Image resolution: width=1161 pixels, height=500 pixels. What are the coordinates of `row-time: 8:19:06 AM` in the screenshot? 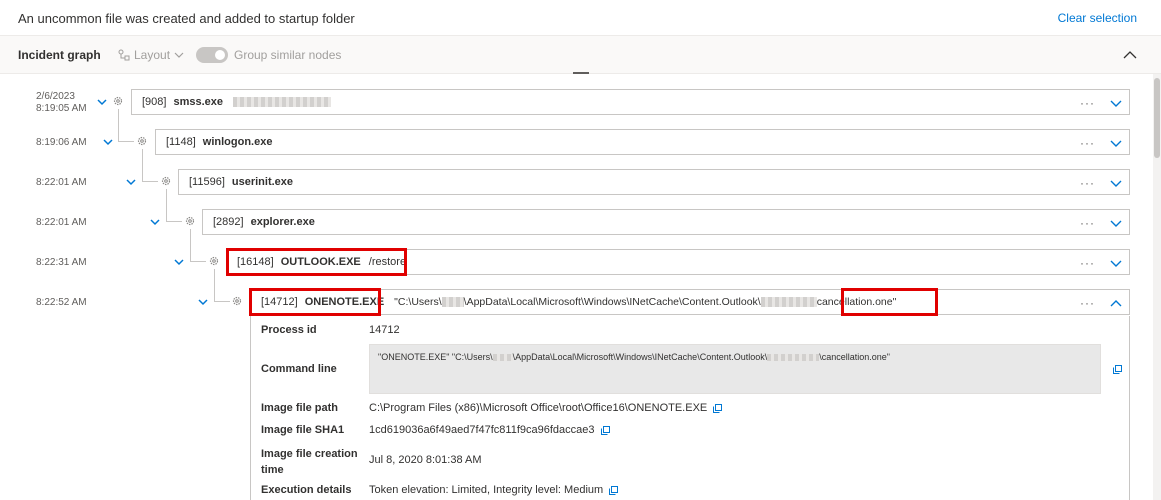 It's located at (61, 142).